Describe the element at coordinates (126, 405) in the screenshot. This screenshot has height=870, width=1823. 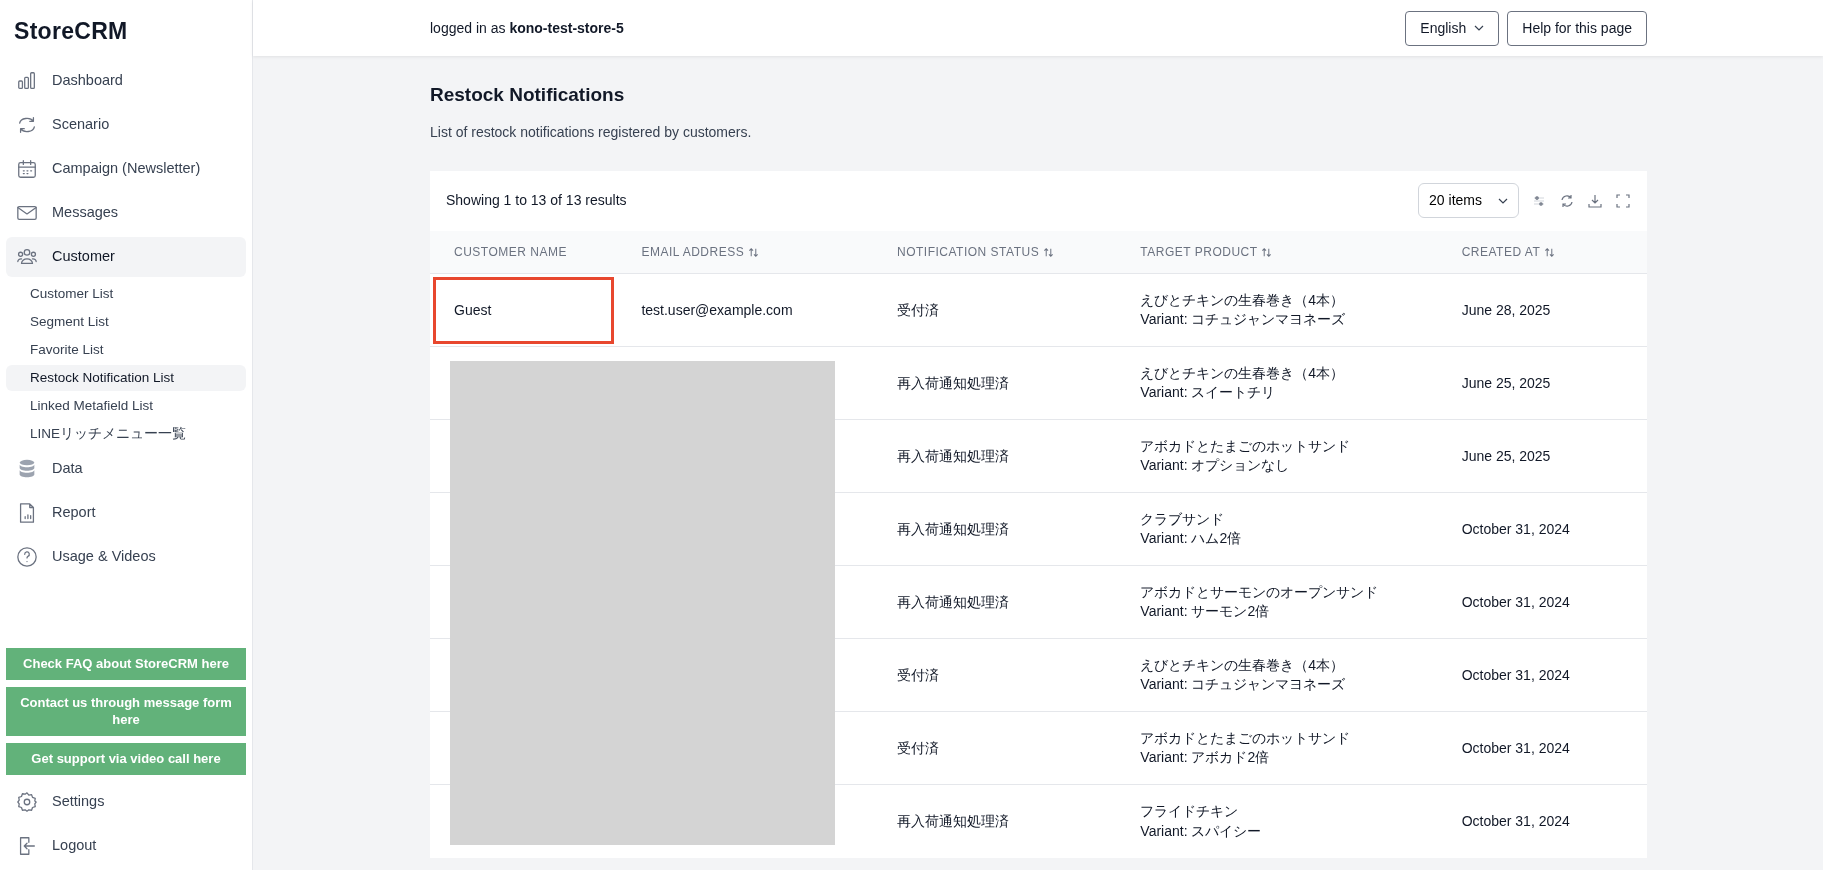
I see `sidebar-subitem: Linked Metafield List` at that location.